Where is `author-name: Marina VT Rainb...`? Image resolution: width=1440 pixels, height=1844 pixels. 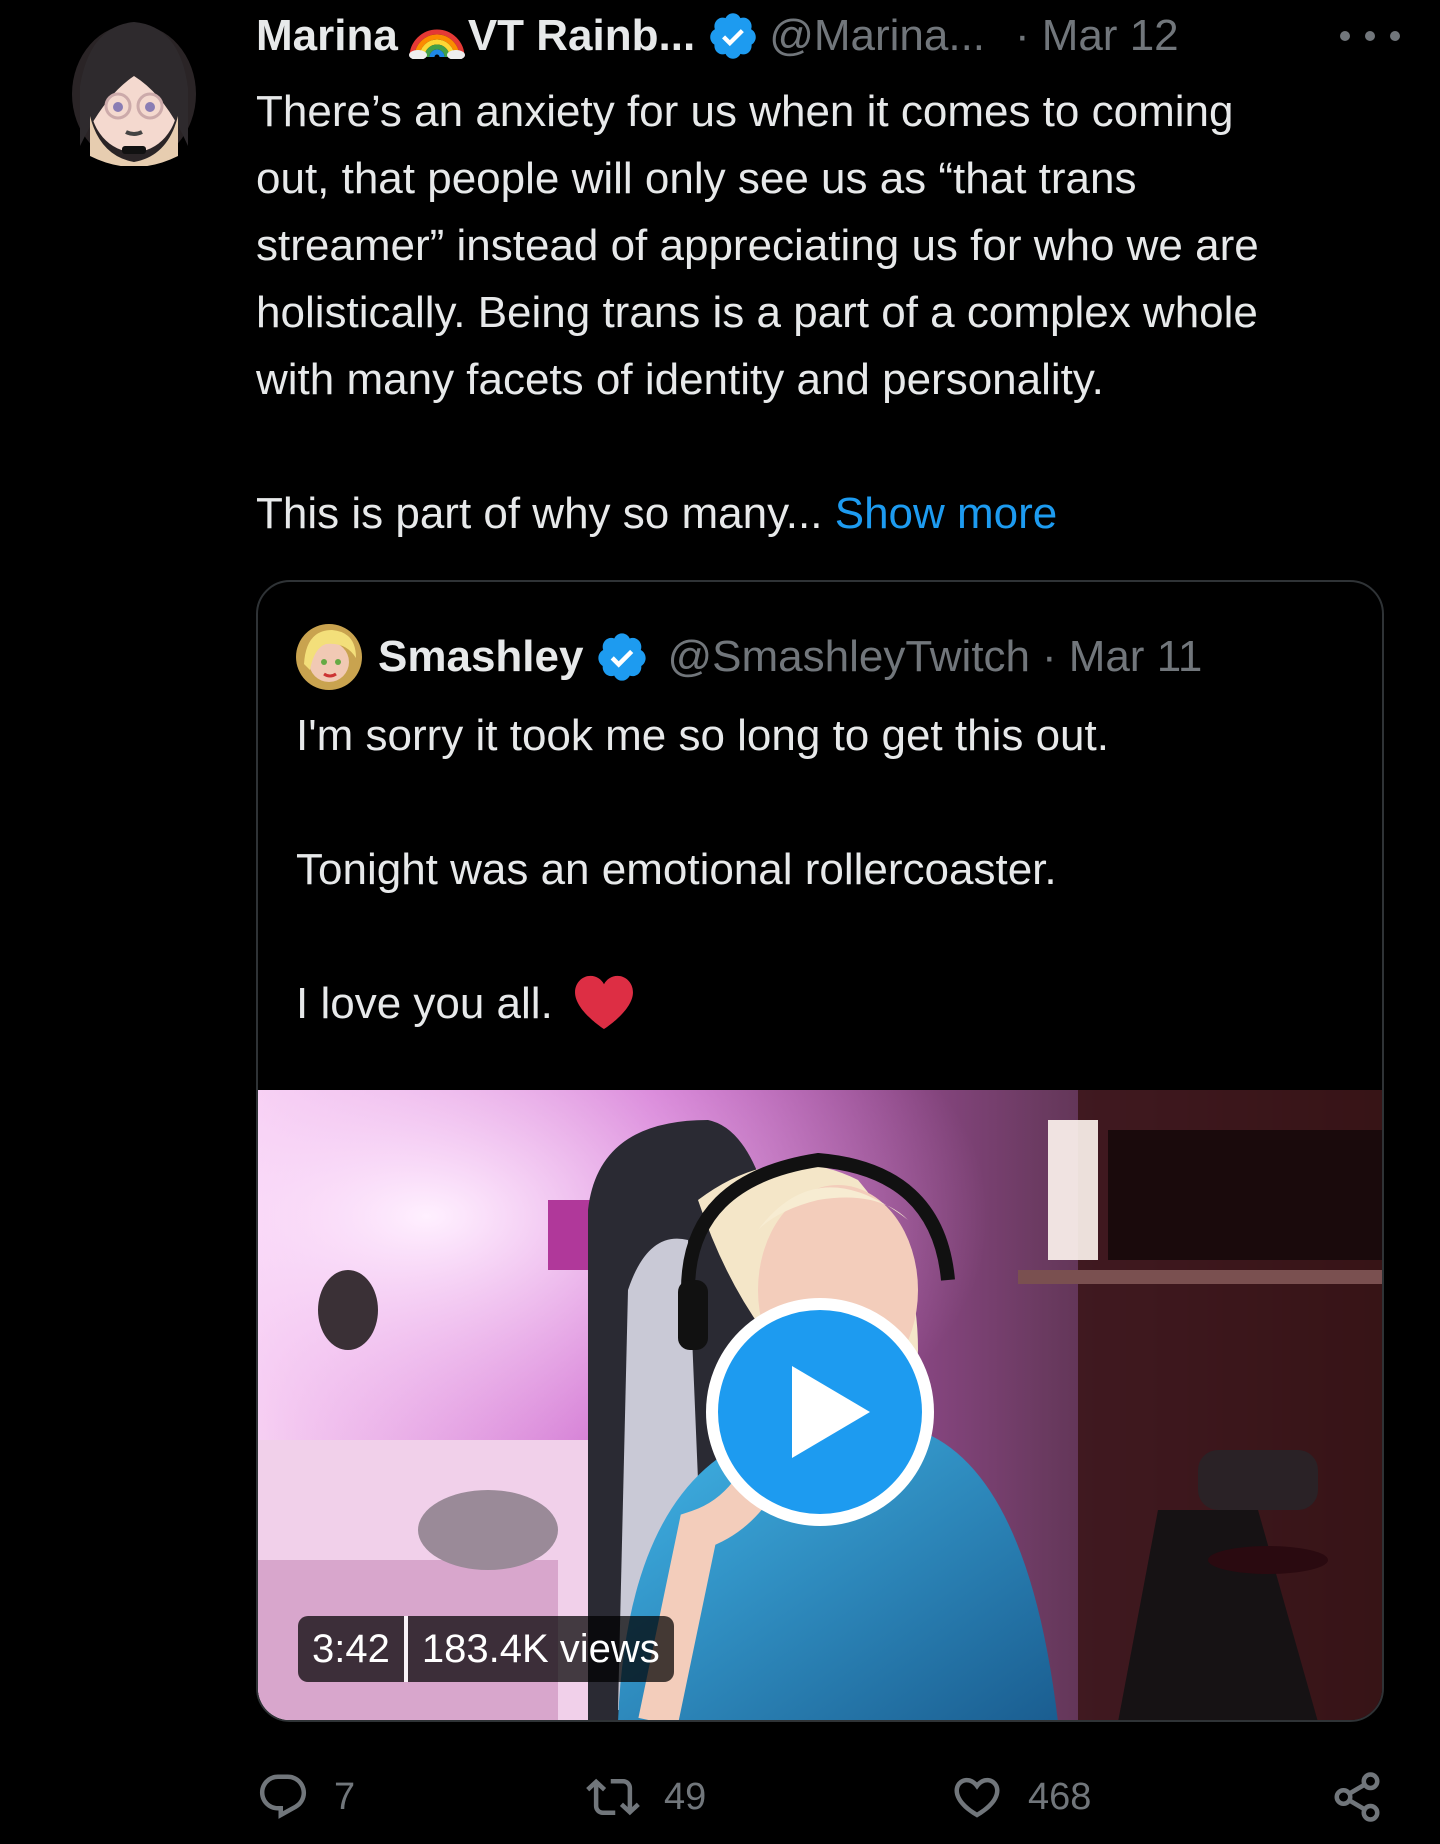
author-name: Marina VT Rainb... is located at coordinates (475, 36).